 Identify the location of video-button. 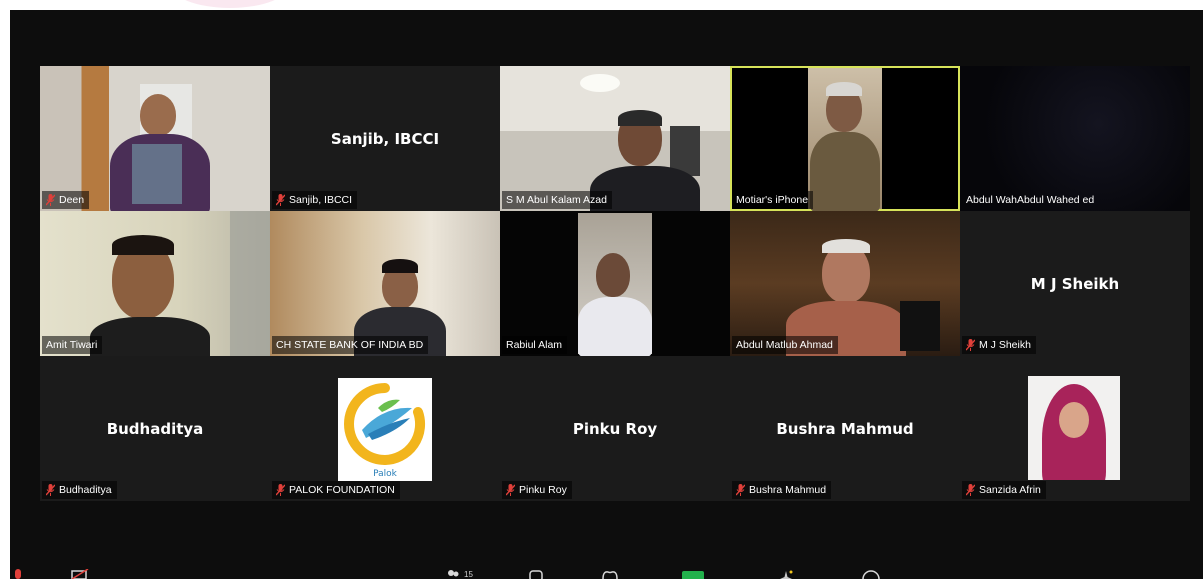
(83, 574).